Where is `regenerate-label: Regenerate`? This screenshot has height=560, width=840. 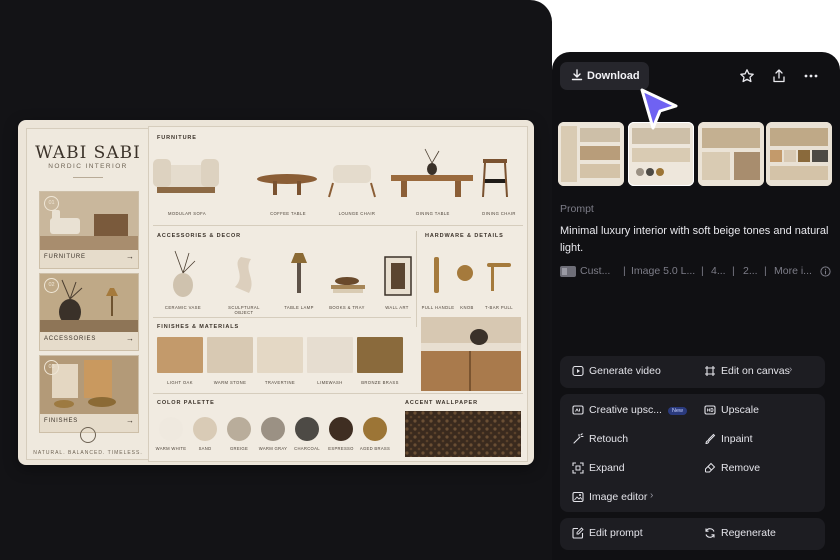 regenerate-label: Regenerate is located at coordinates (748, 533).